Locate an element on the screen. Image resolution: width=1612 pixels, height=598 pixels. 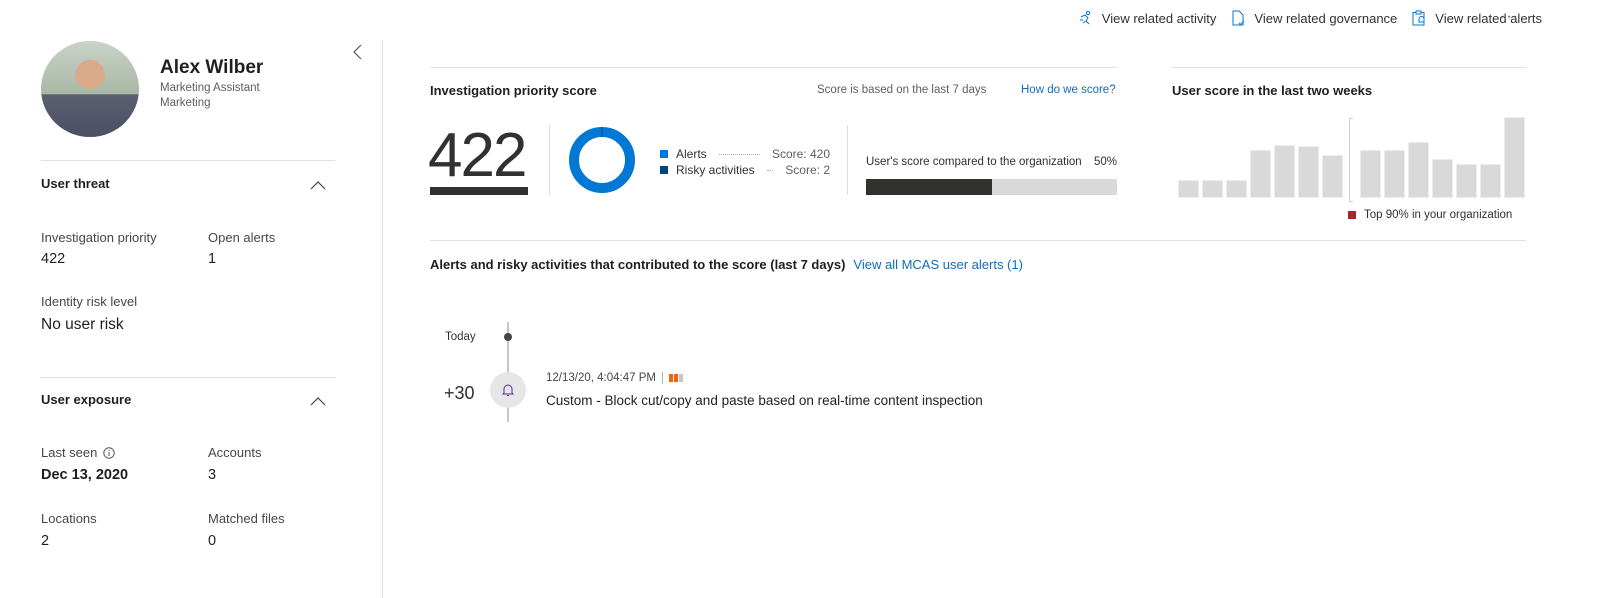
score-note: Score is based on the last 7 days is located at coordinates (902, 90).